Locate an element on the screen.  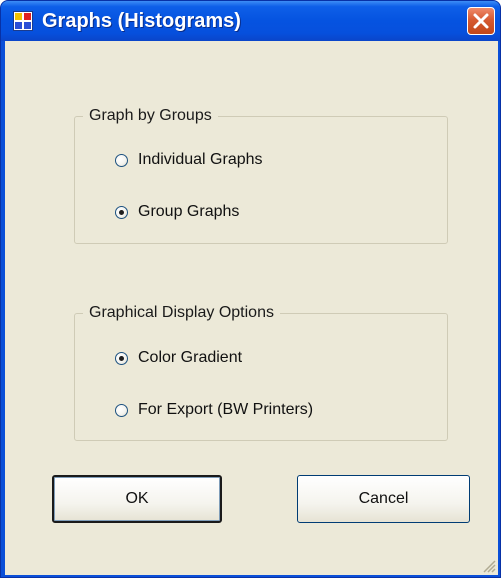
resize-grip-icon is located at coordinates (488, 565).